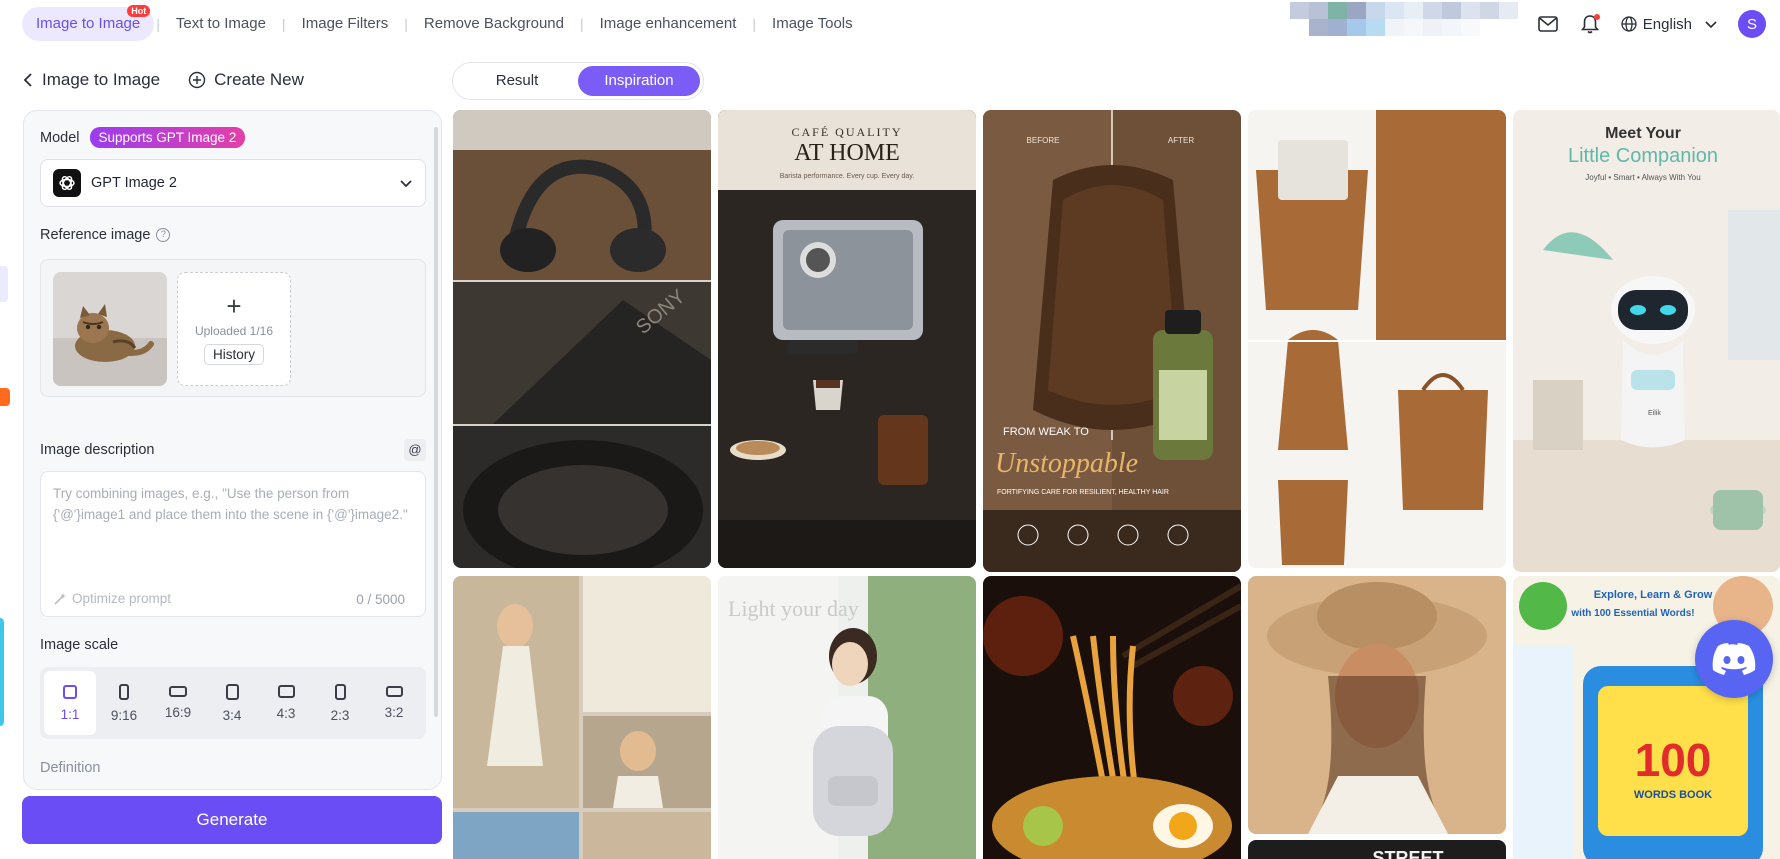 The image size is (1780, 859). Describe the element at coordinates (847, 717) in the screenshot. I see `gallery-card-girl: Light your day` at that location.